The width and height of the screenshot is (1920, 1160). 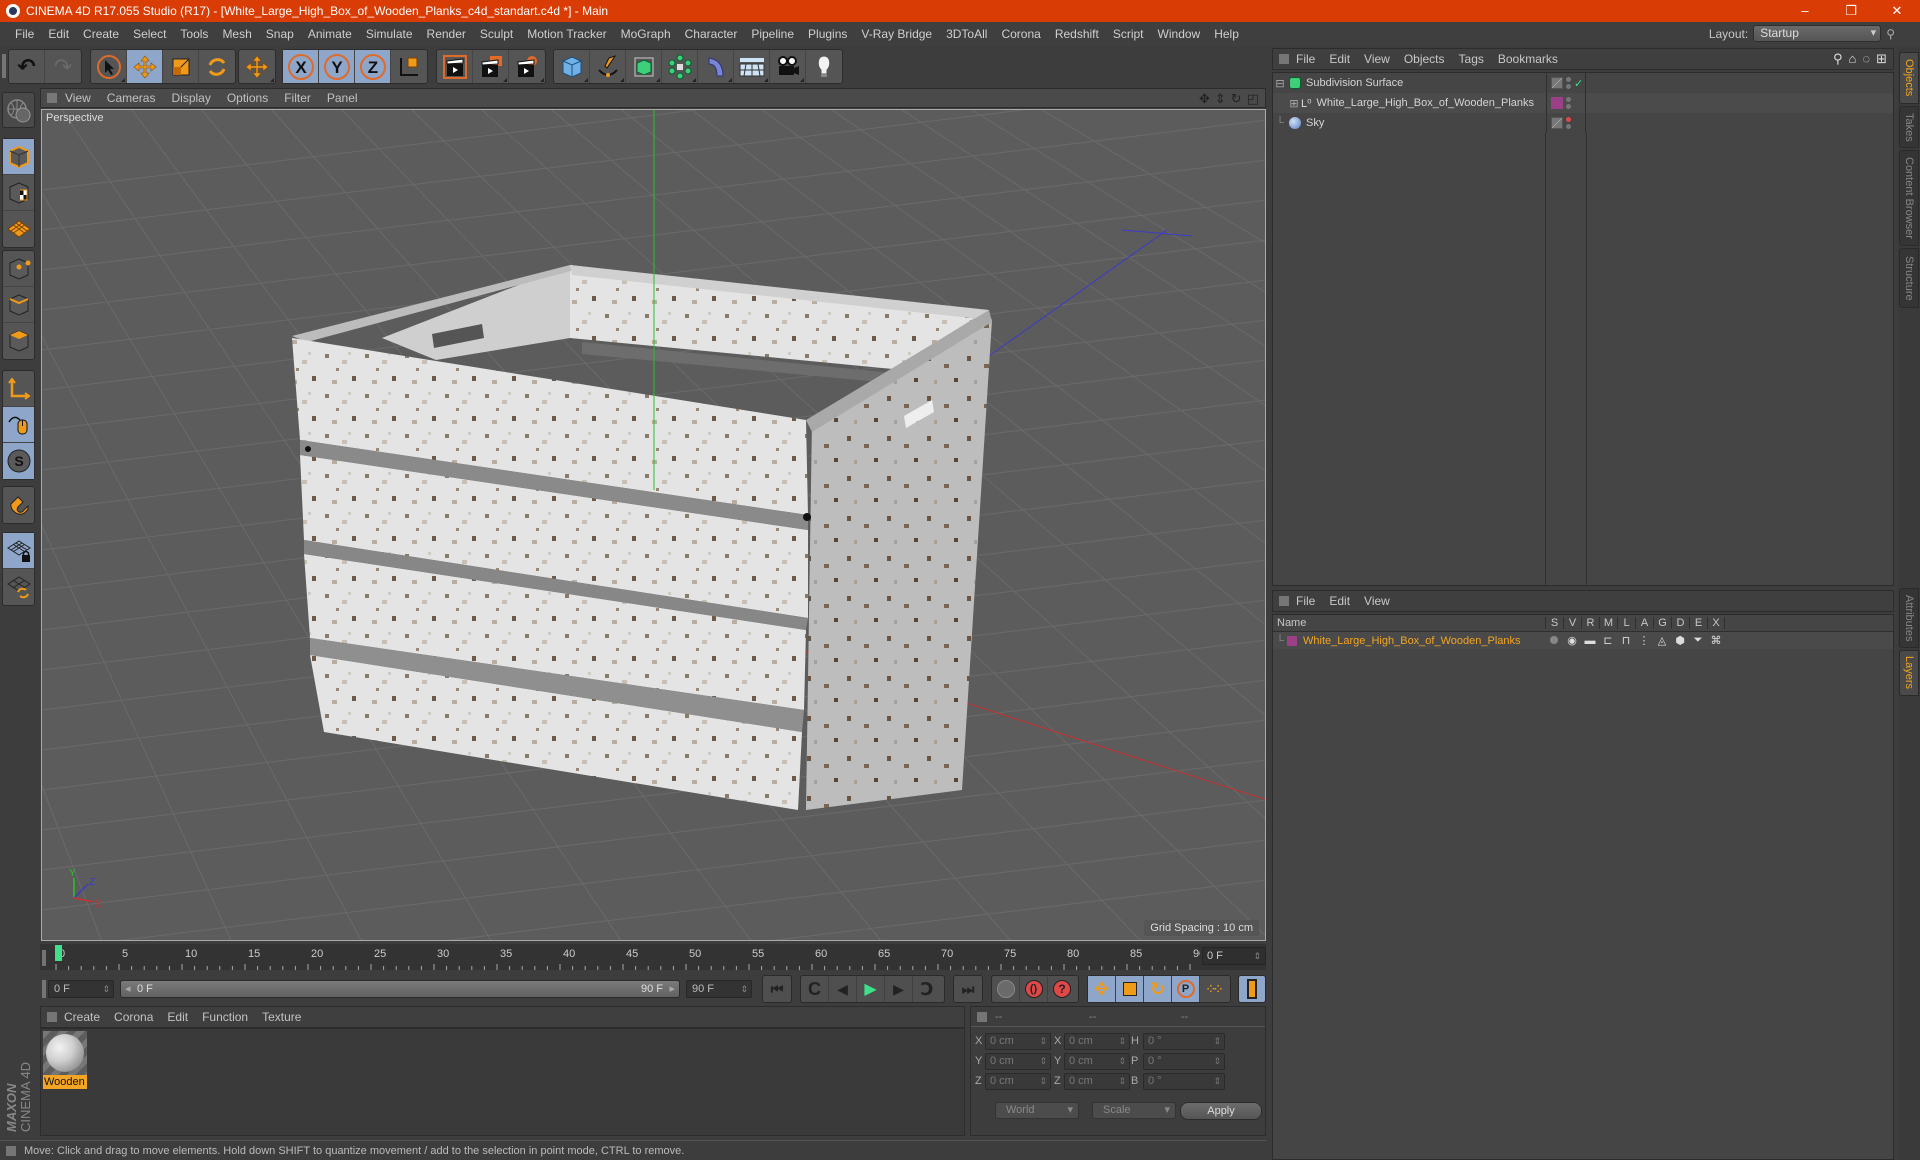 I want to click on new-window-icon: ⊞, so click(x=1881, y=59).